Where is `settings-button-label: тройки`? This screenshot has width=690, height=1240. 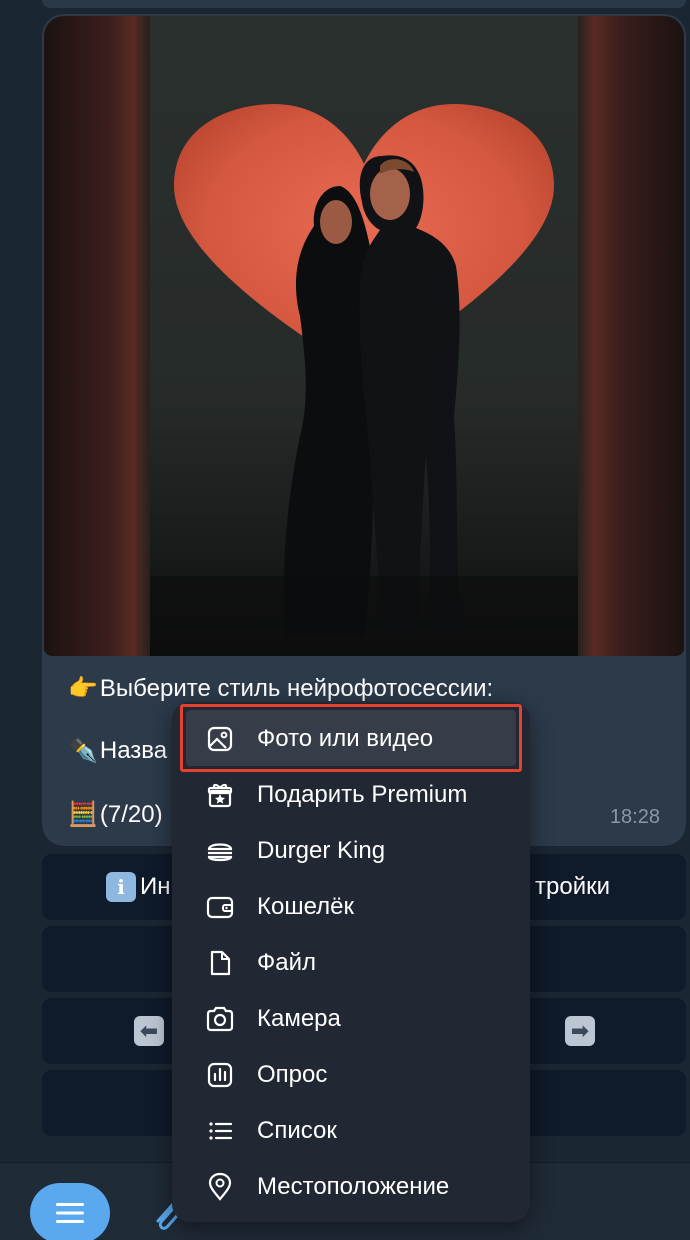 settings-button-label: тройки is located at coordinates (572, 886).